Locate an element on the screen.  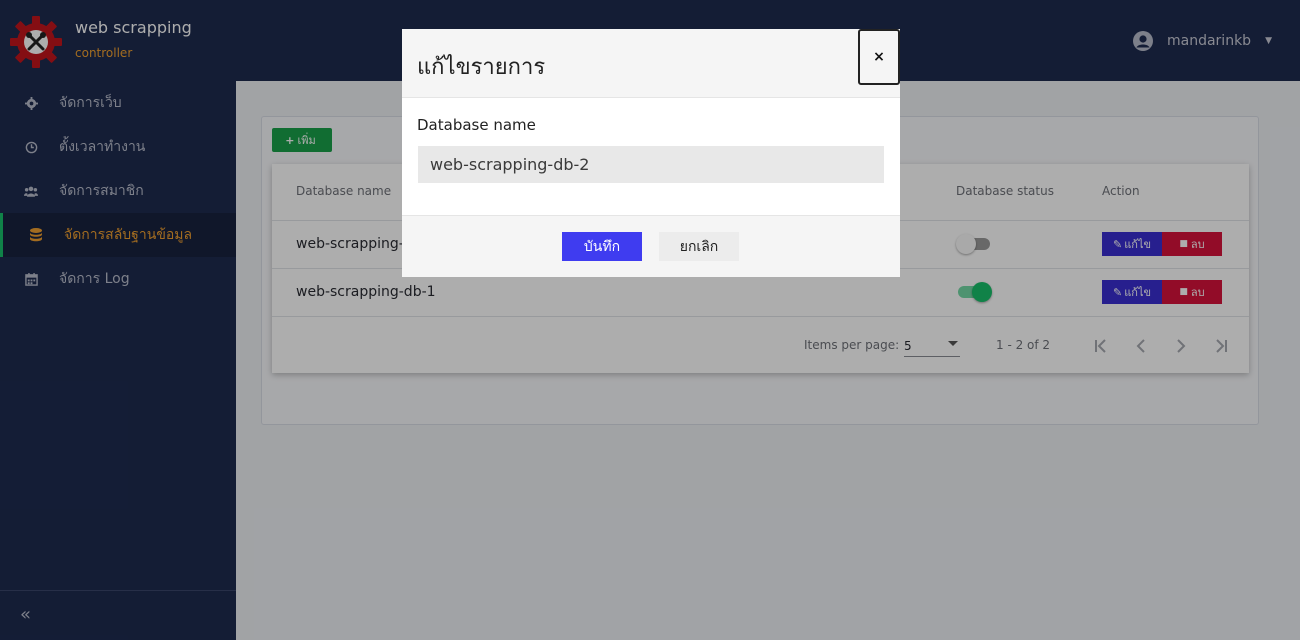
database-name-input is located at coordinates (651, 164).